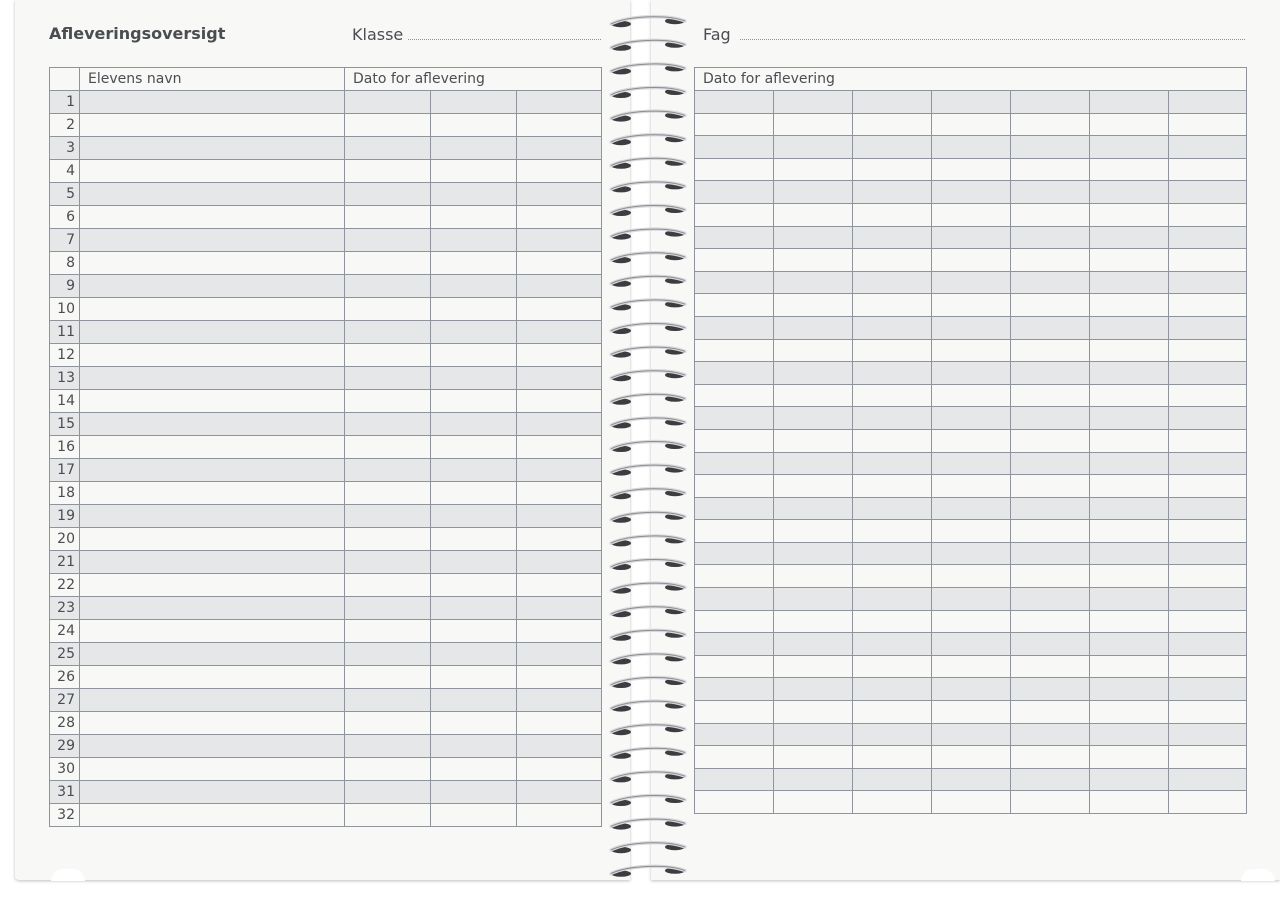 Image resolution: width=1280 pixels, height=906 pixels. What do you see at coordinates (504, 39) in the screenshot?
I see `class-field` at bounding box center [504, 39].